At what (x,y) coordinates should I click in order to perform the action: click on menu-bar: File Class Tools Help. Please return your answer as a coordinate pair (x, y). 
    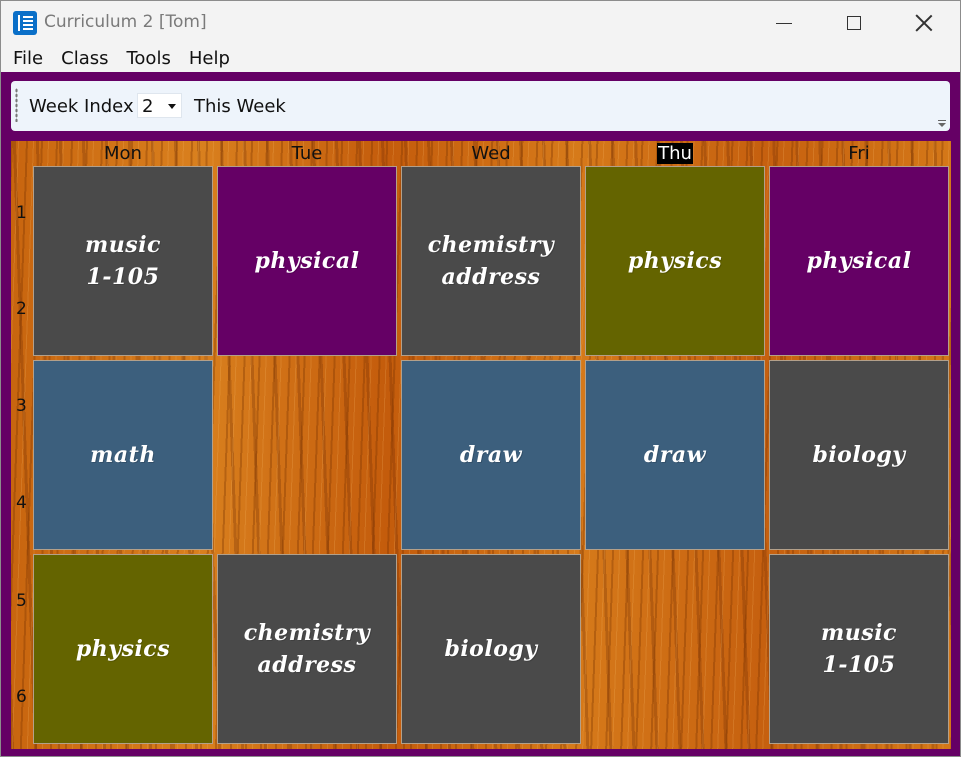
    Looking at the image, I should click on (480, 58).